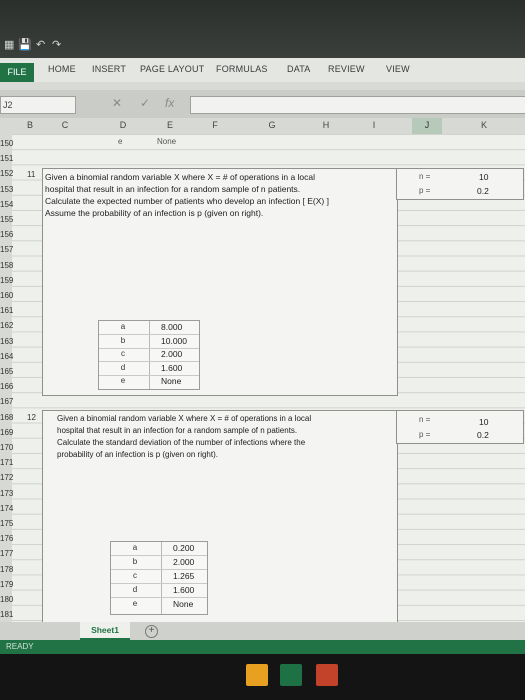 The height and width of the screenshot is (700, 525). Describe the element at coordinates (25, 45) in the screenshot. I see `save-icon: 💾` at that location.